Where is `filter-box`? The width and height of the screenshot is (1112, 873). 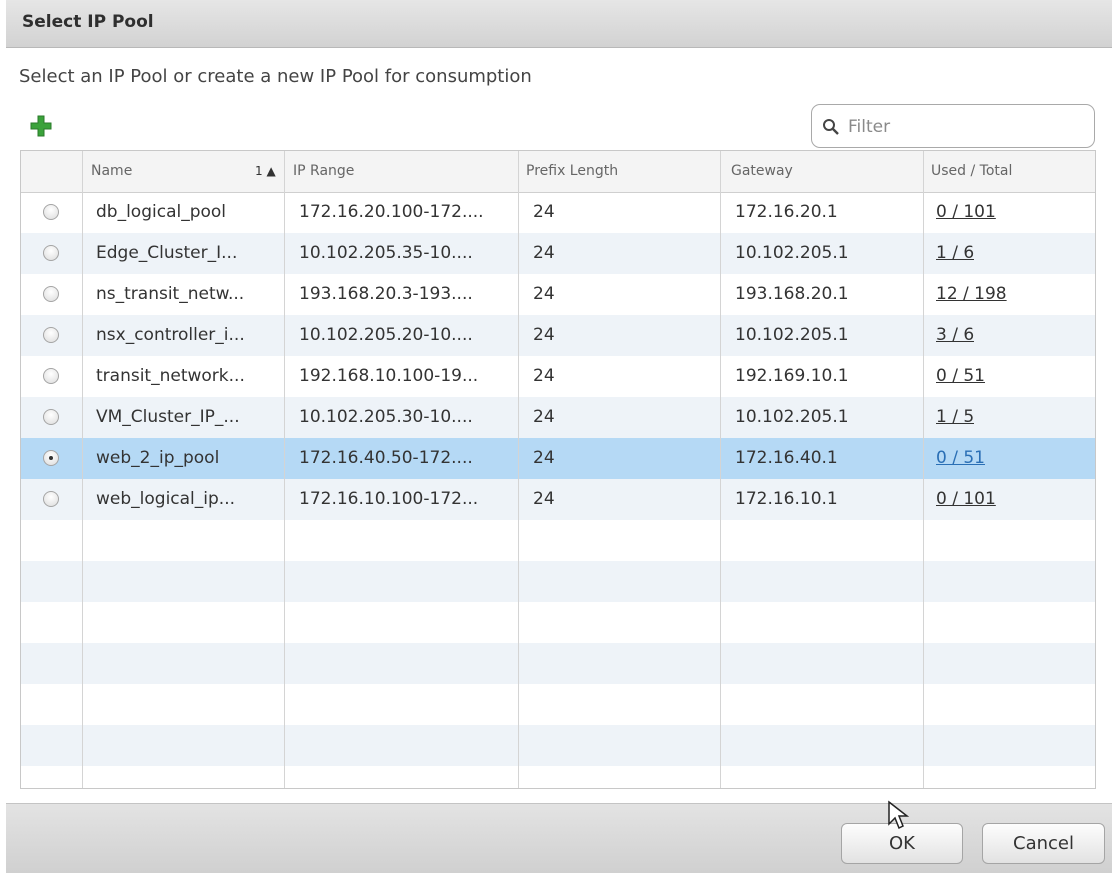
filter-box is located at coordinates (953, 126).